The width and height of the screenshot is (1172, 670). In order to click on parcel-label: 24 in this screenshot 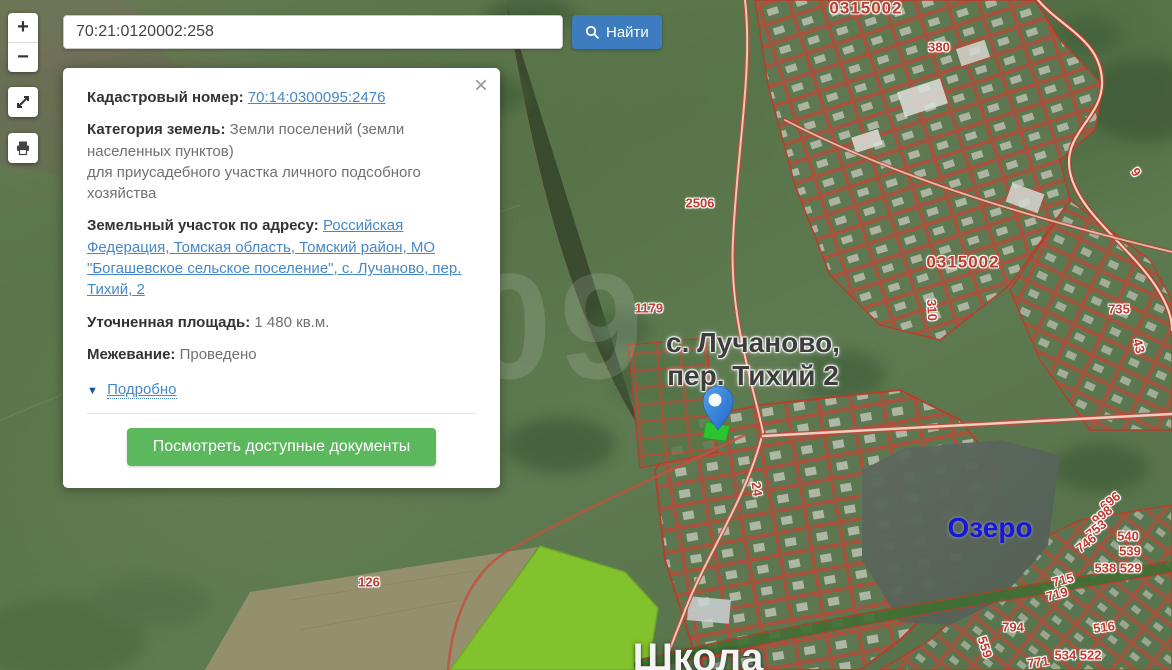, I will do `click(757, 489)`.